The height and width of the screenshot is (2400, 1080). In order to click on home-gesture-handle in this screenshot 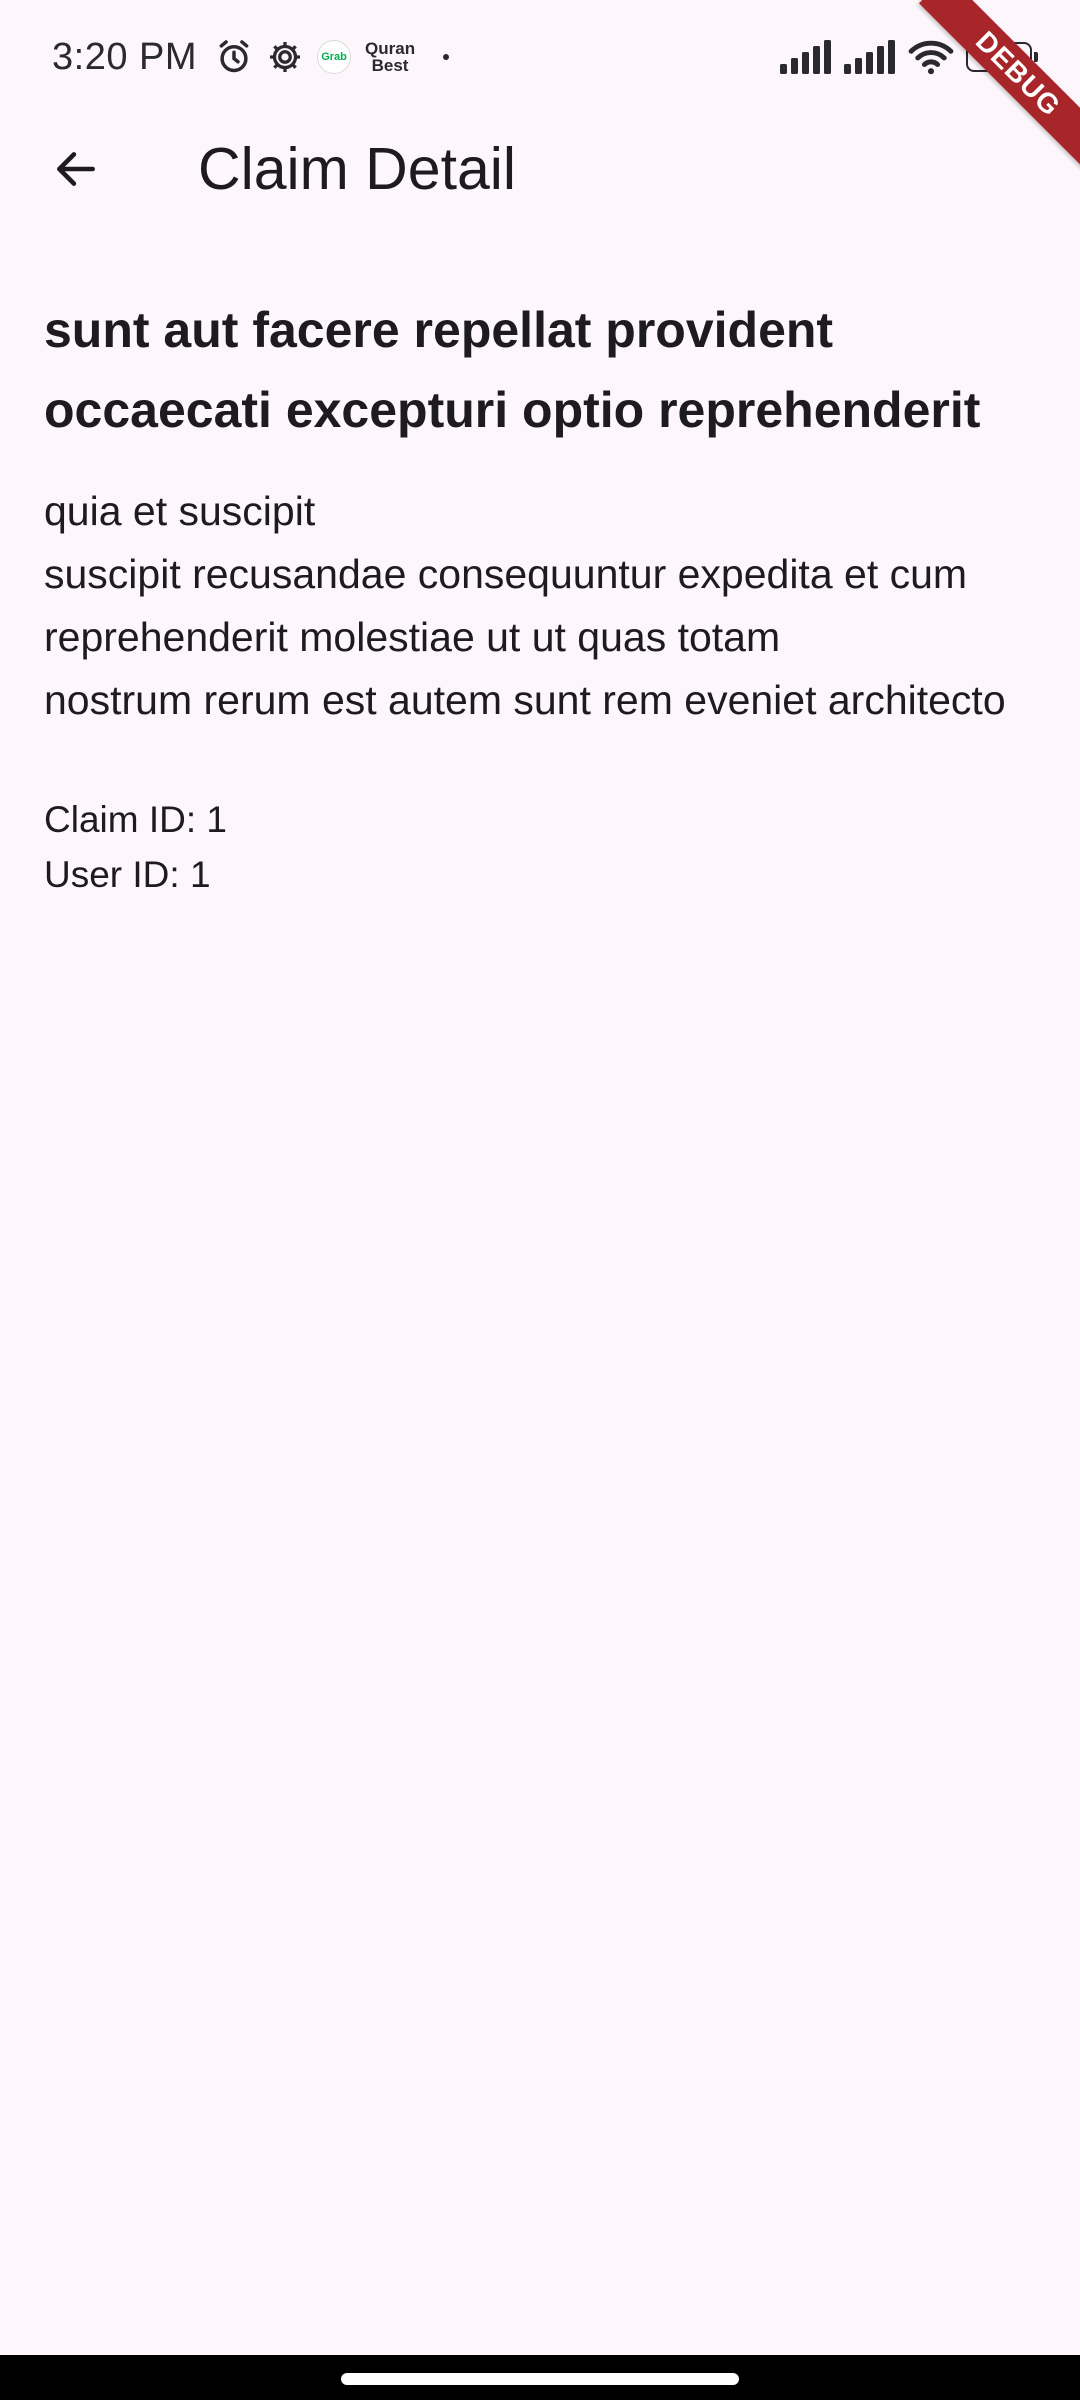, I will do `click(540, 2378)`.